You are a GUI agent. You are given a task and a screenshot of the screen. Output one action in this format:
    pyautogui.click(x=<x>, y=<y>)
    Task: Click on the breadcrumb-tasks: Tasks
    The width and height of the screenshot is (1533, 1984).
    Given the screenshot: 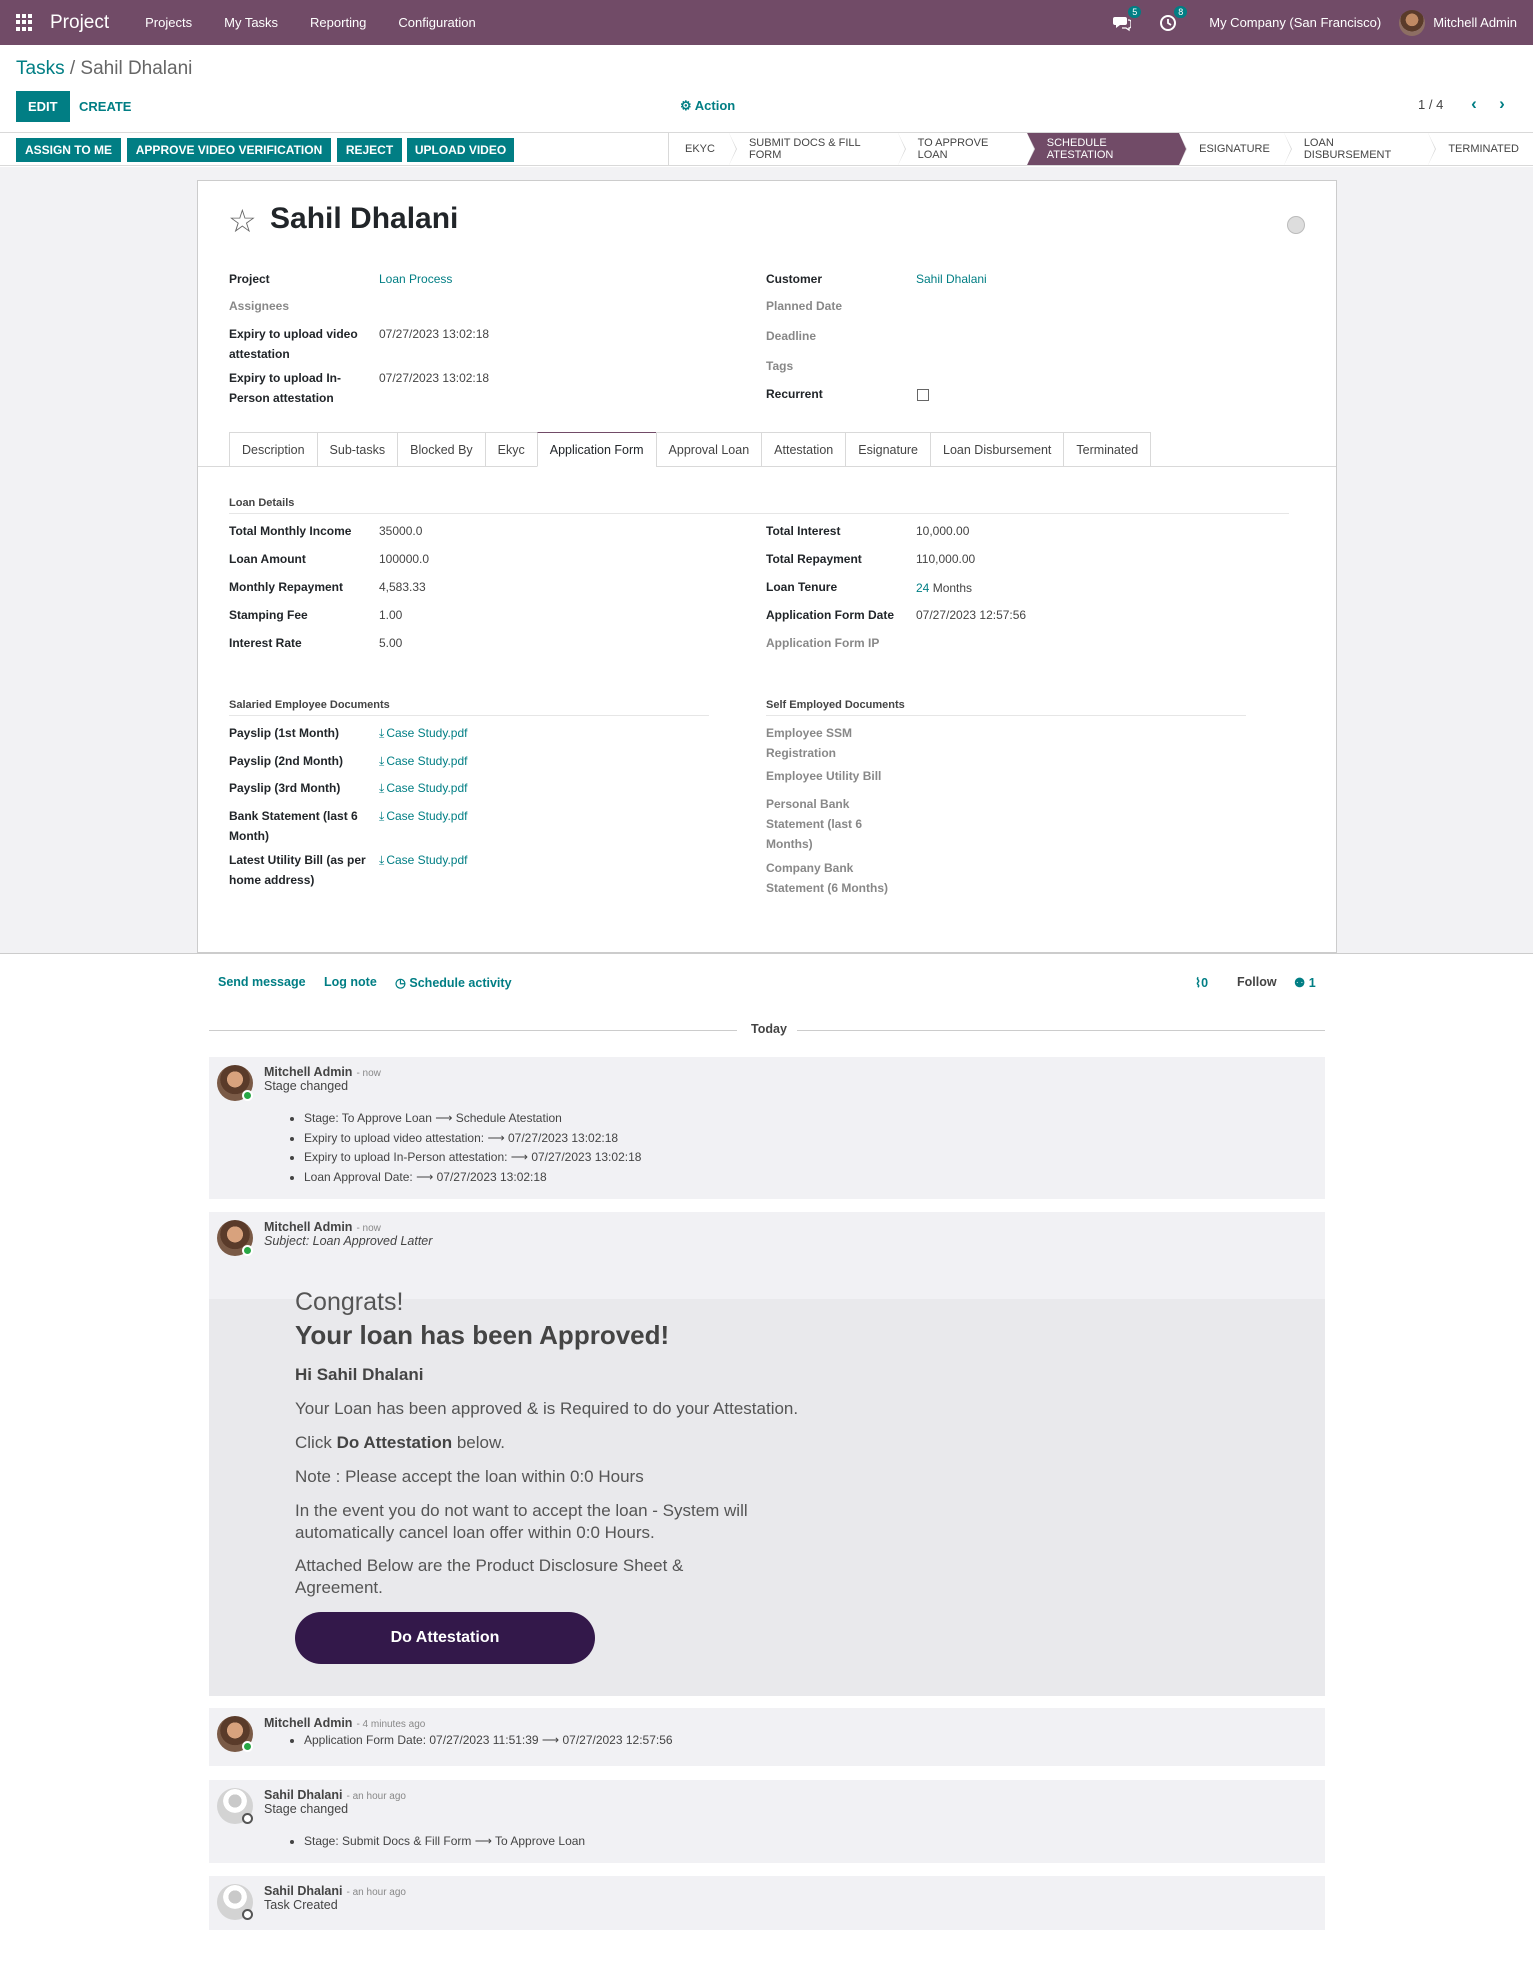 What is the action you would take?
    pyautogui.click(x=40, y=68)
    